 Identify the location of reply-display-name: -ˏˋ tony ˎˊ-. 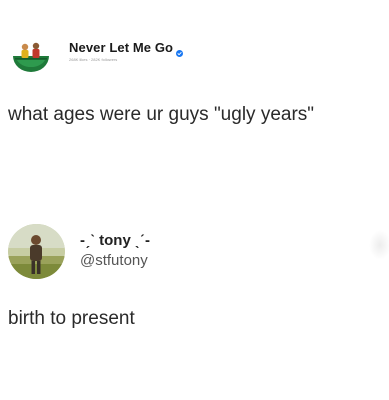
(115, 240).